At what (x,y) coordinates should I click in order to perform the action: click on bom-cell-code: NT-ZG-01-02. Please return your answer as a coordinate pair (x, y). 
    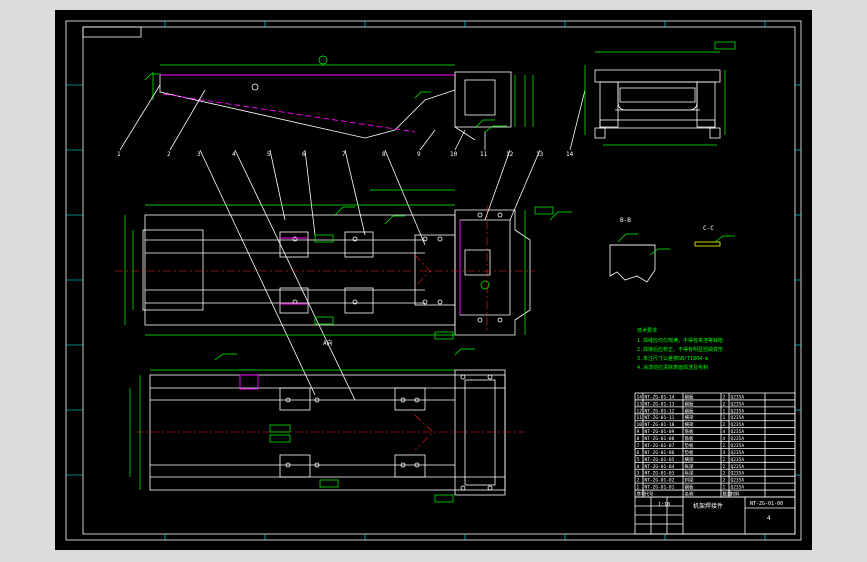
    Looking at the image, I should click on (660, 481).